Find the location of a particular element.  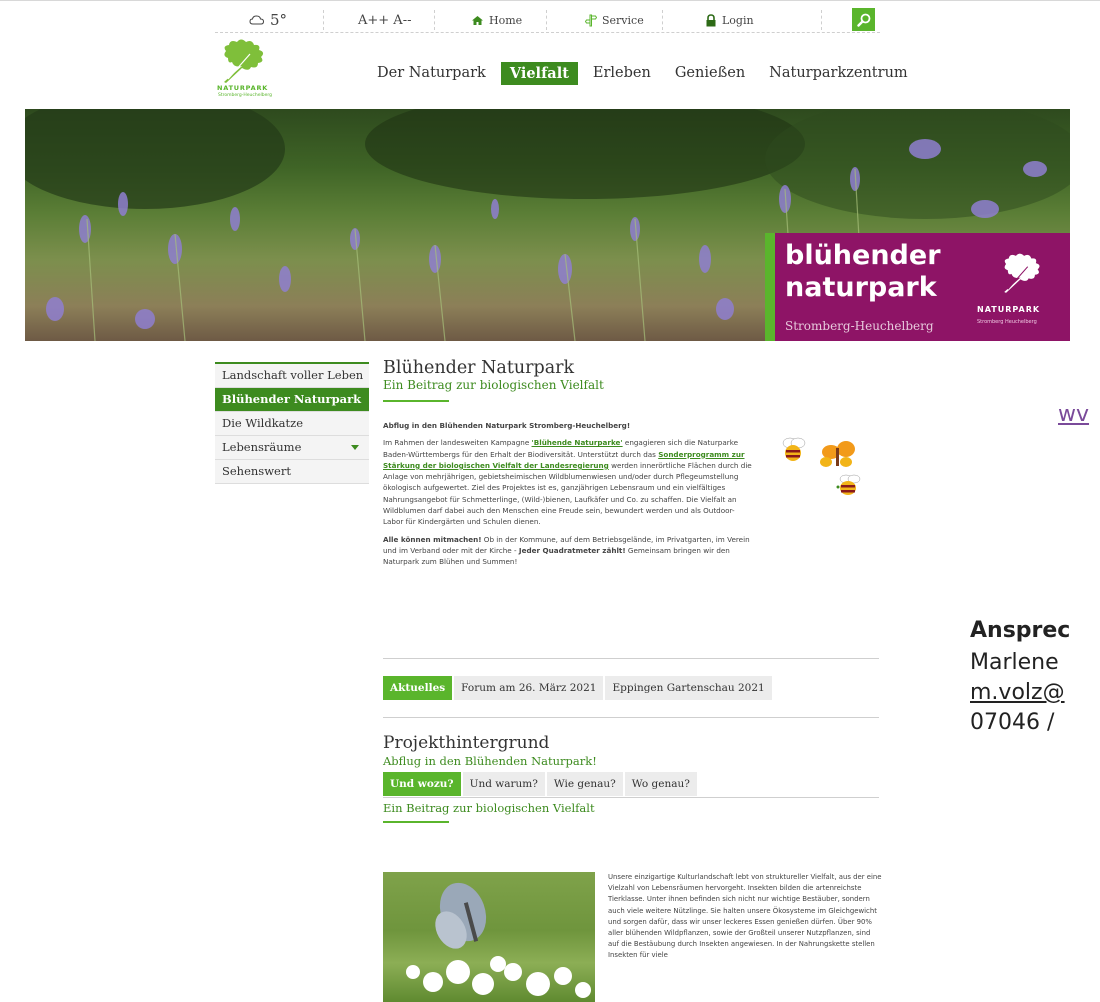

utility-bar: 5° A++ A-- Home Service Login is located at coordinates (547, 20).